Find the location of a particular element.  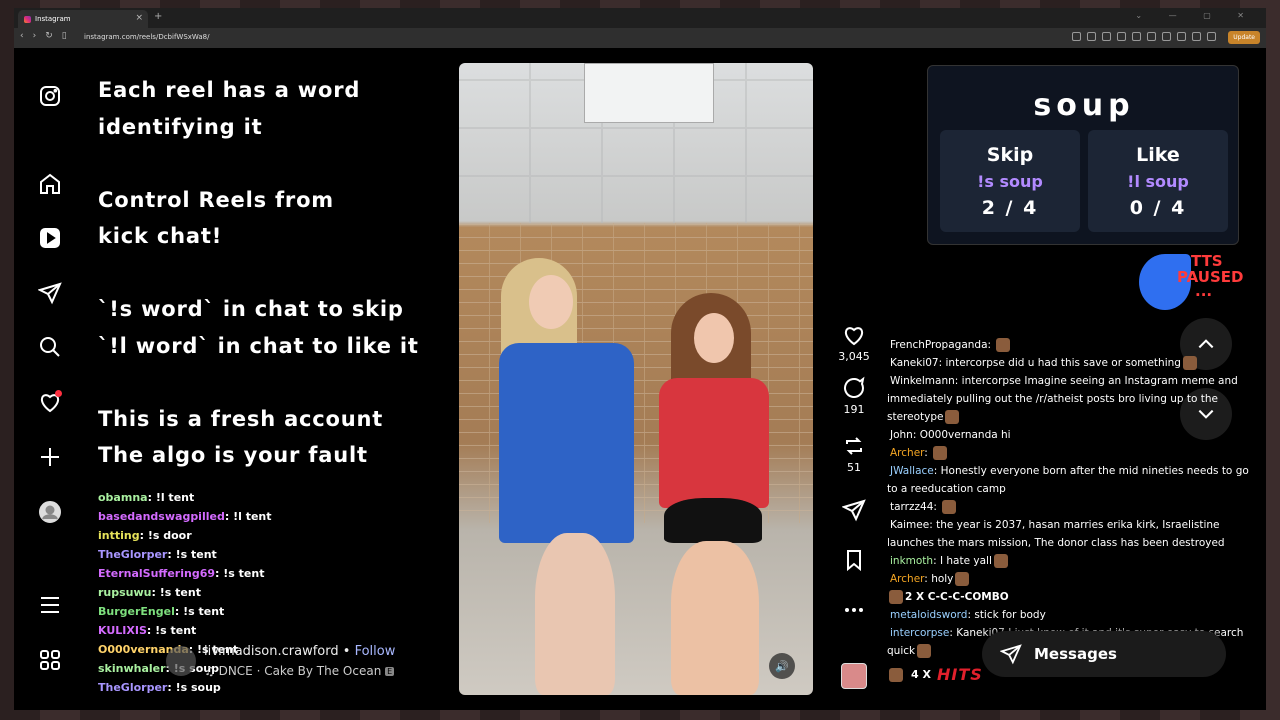

chat-username: Kaimee is located at coordinates (908, 525).